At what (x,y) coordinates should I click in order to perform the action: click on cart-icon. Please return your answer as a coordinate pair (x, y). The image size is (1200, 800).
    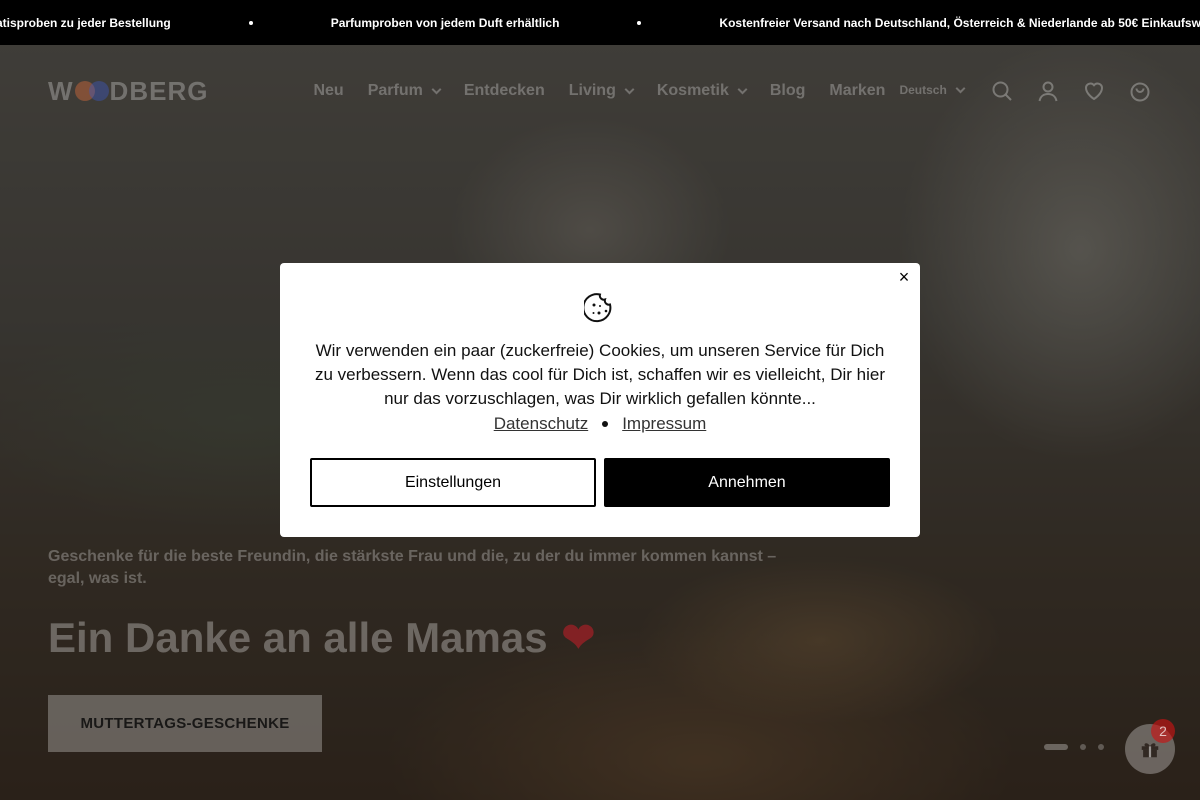
    Looking at the image, I should click on (1140, 91).